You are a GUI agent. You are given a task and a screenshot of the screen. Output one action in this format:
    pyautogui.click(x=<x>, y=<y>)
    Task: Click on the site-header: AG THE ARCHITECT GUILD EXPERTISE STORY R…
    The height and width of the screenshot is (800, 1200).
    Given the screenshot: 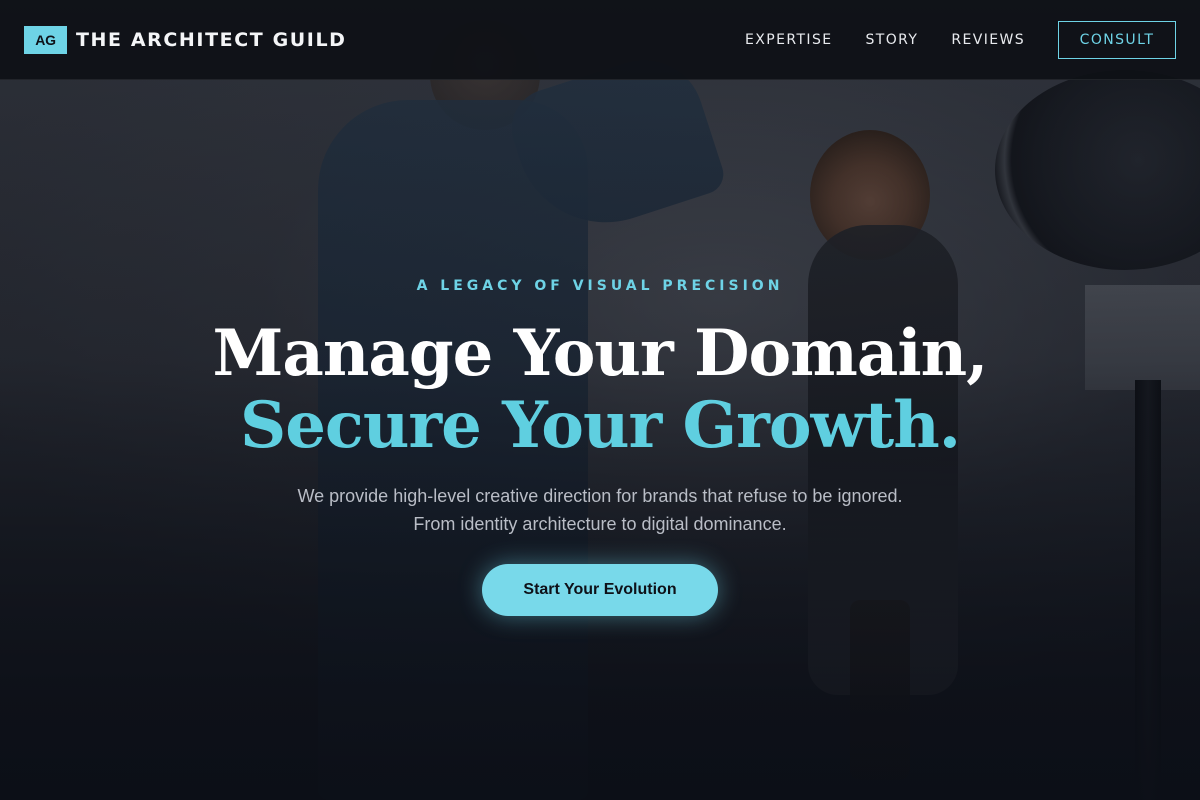 What is the action you would take?
    pyautogui.click(x=600, y=40)
    